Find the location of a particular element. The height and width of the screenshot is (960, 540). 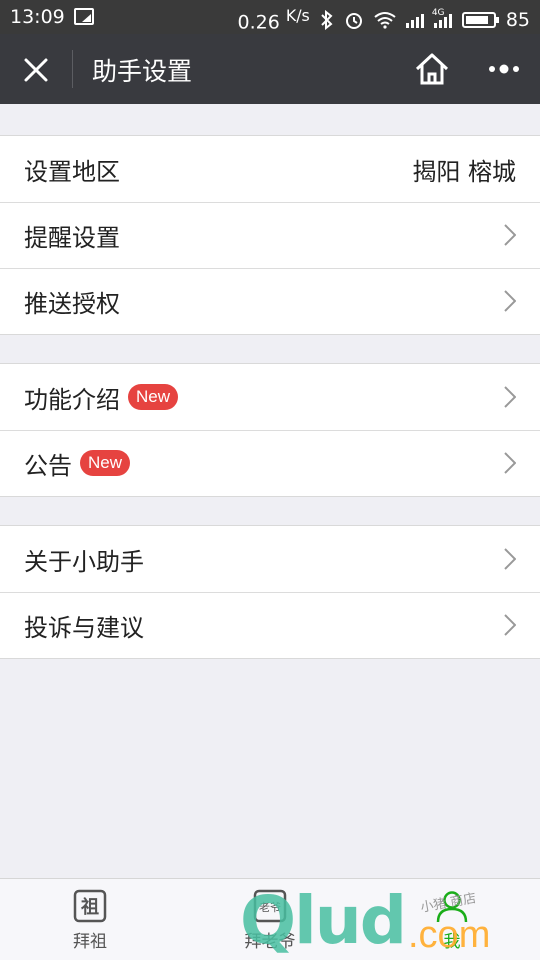

svg-text: 祖 is located at coordinates (89, 907).